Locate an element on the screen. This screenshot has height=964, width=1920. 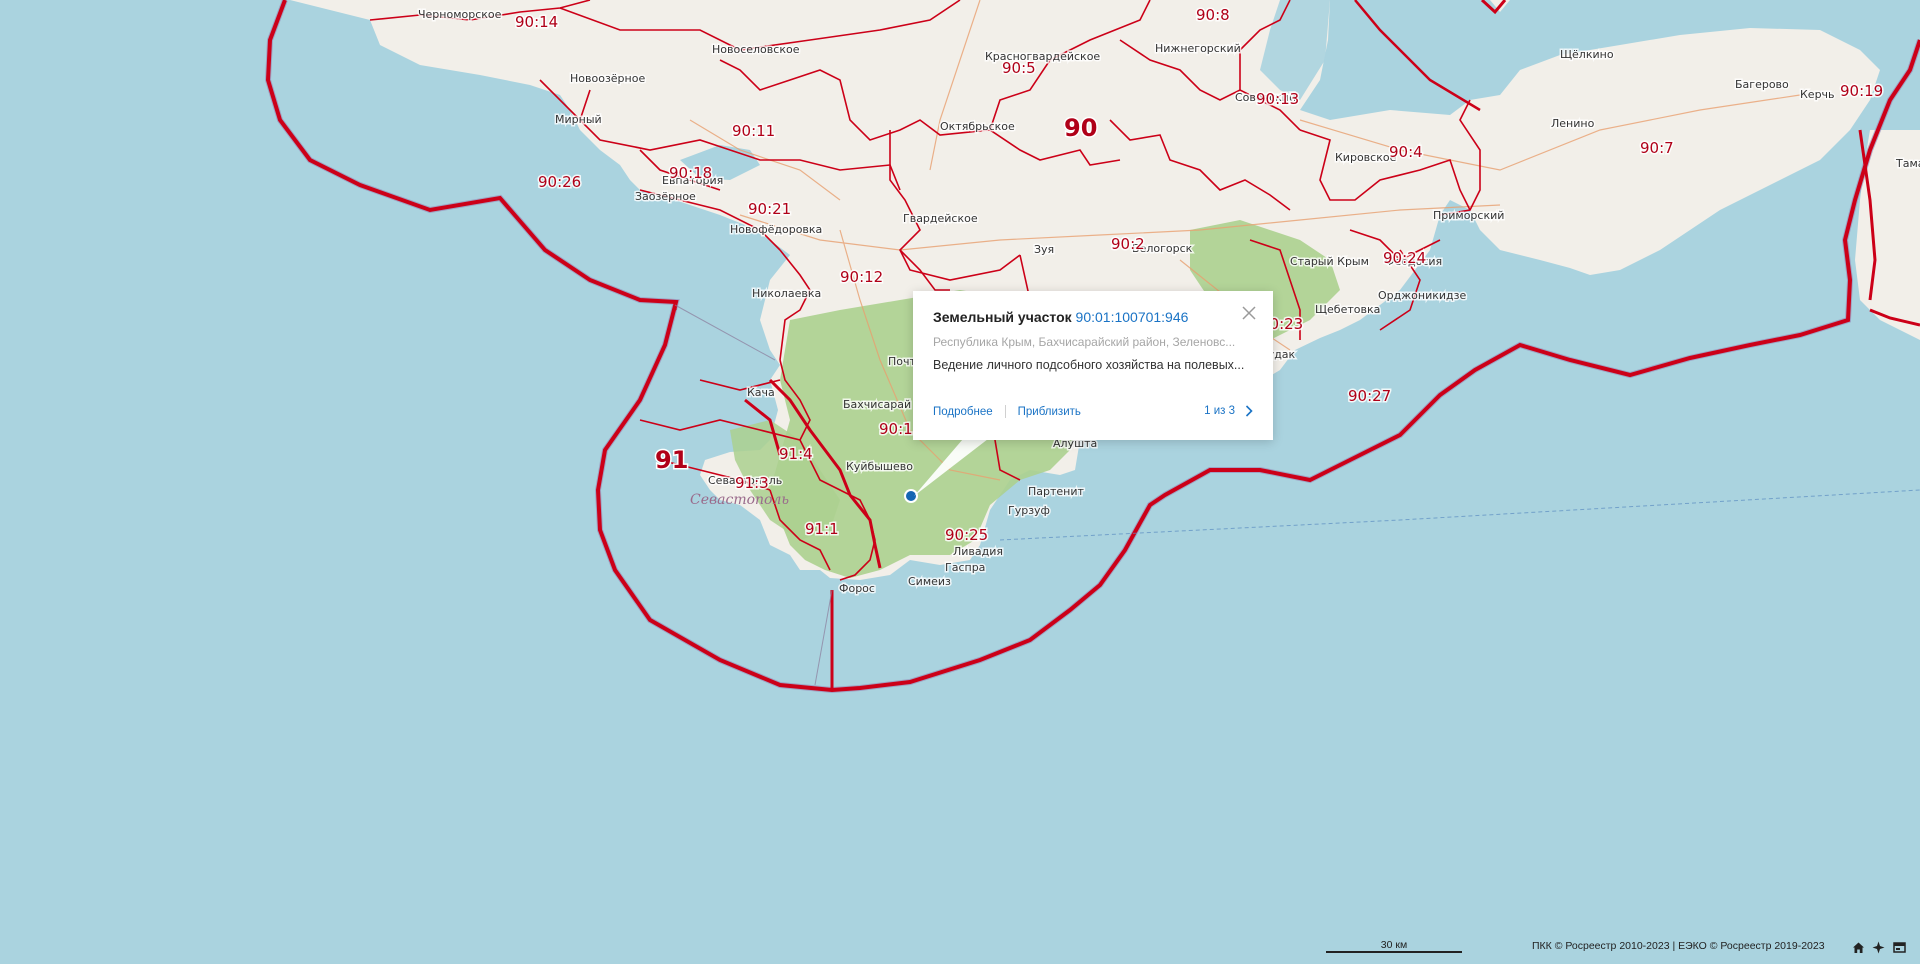
district-label: 90:27 is located at coordinates (1369, 396).